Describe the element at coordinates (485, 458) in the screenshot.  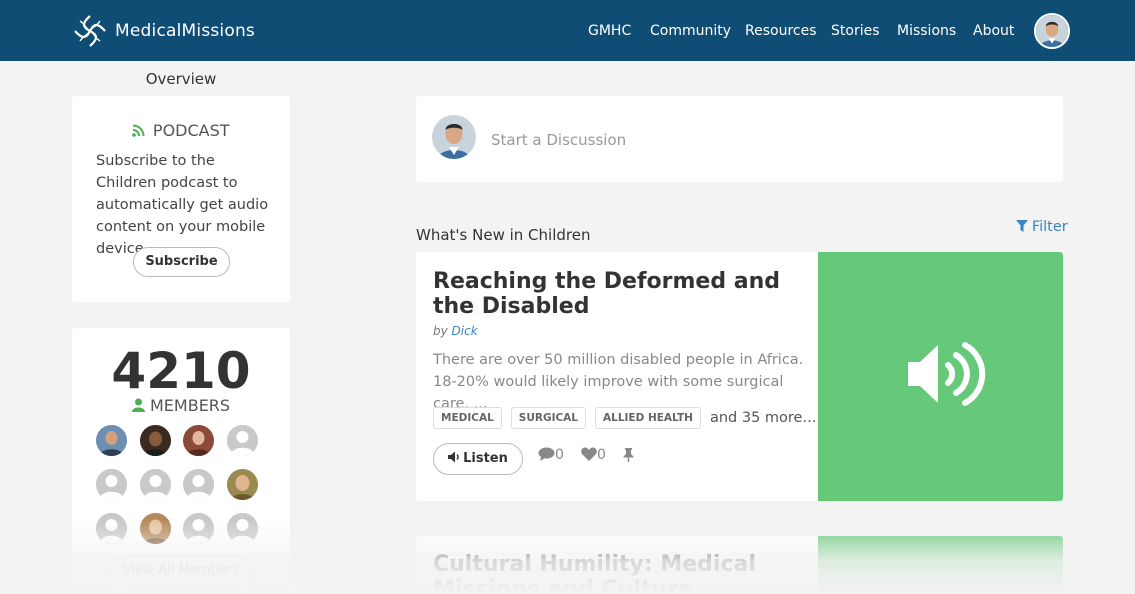
I see `listen-label: Listen` at that location.